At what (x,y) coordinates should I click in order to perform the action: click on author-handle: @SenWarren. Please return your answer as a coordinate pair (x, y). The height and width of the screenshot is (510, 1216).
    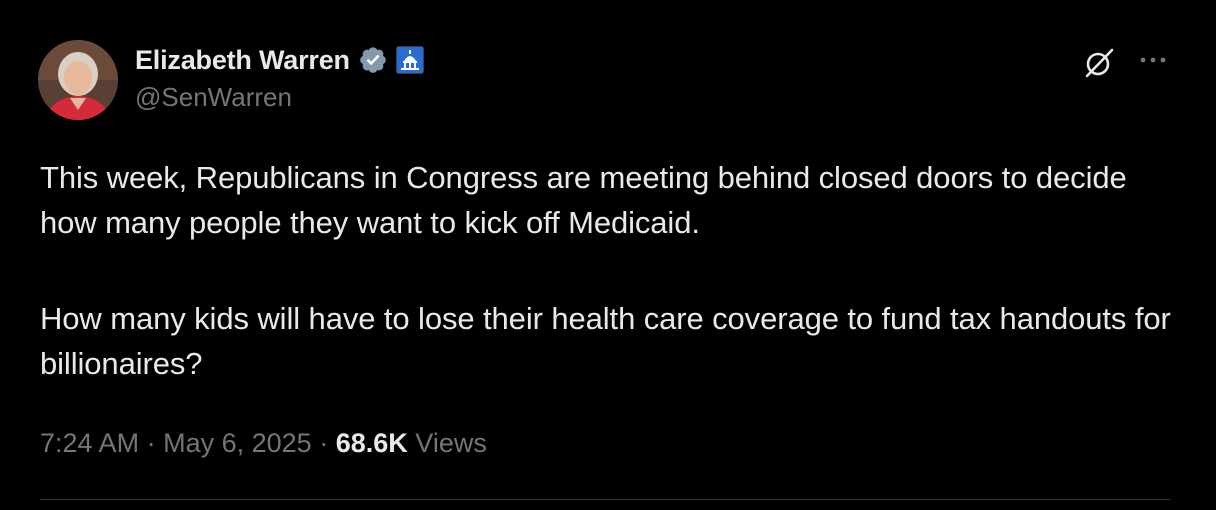
    Looking at the image, I should click on (279, 97).